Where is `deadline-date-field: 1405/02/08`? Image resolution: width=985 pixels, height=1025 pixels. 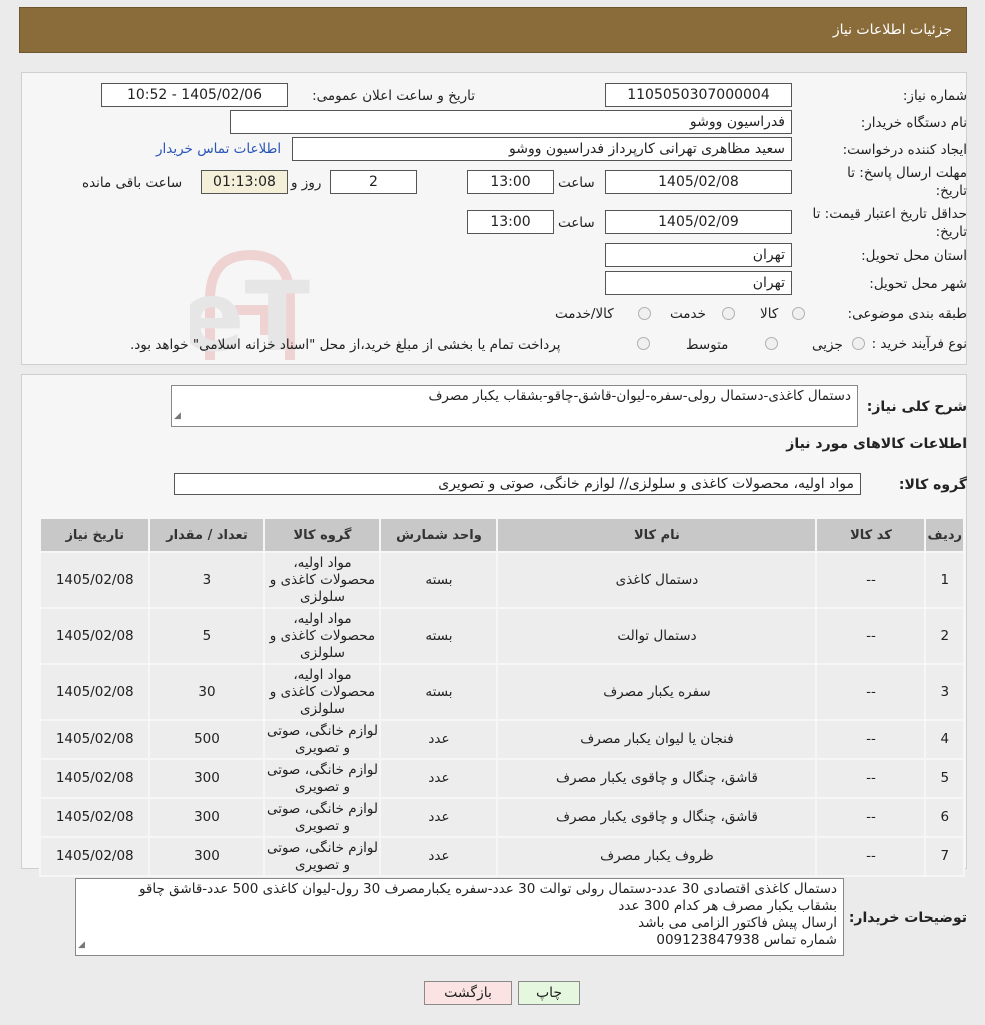 deadline-date-field: 1405/02/08 is located at coordinates (698, 182).